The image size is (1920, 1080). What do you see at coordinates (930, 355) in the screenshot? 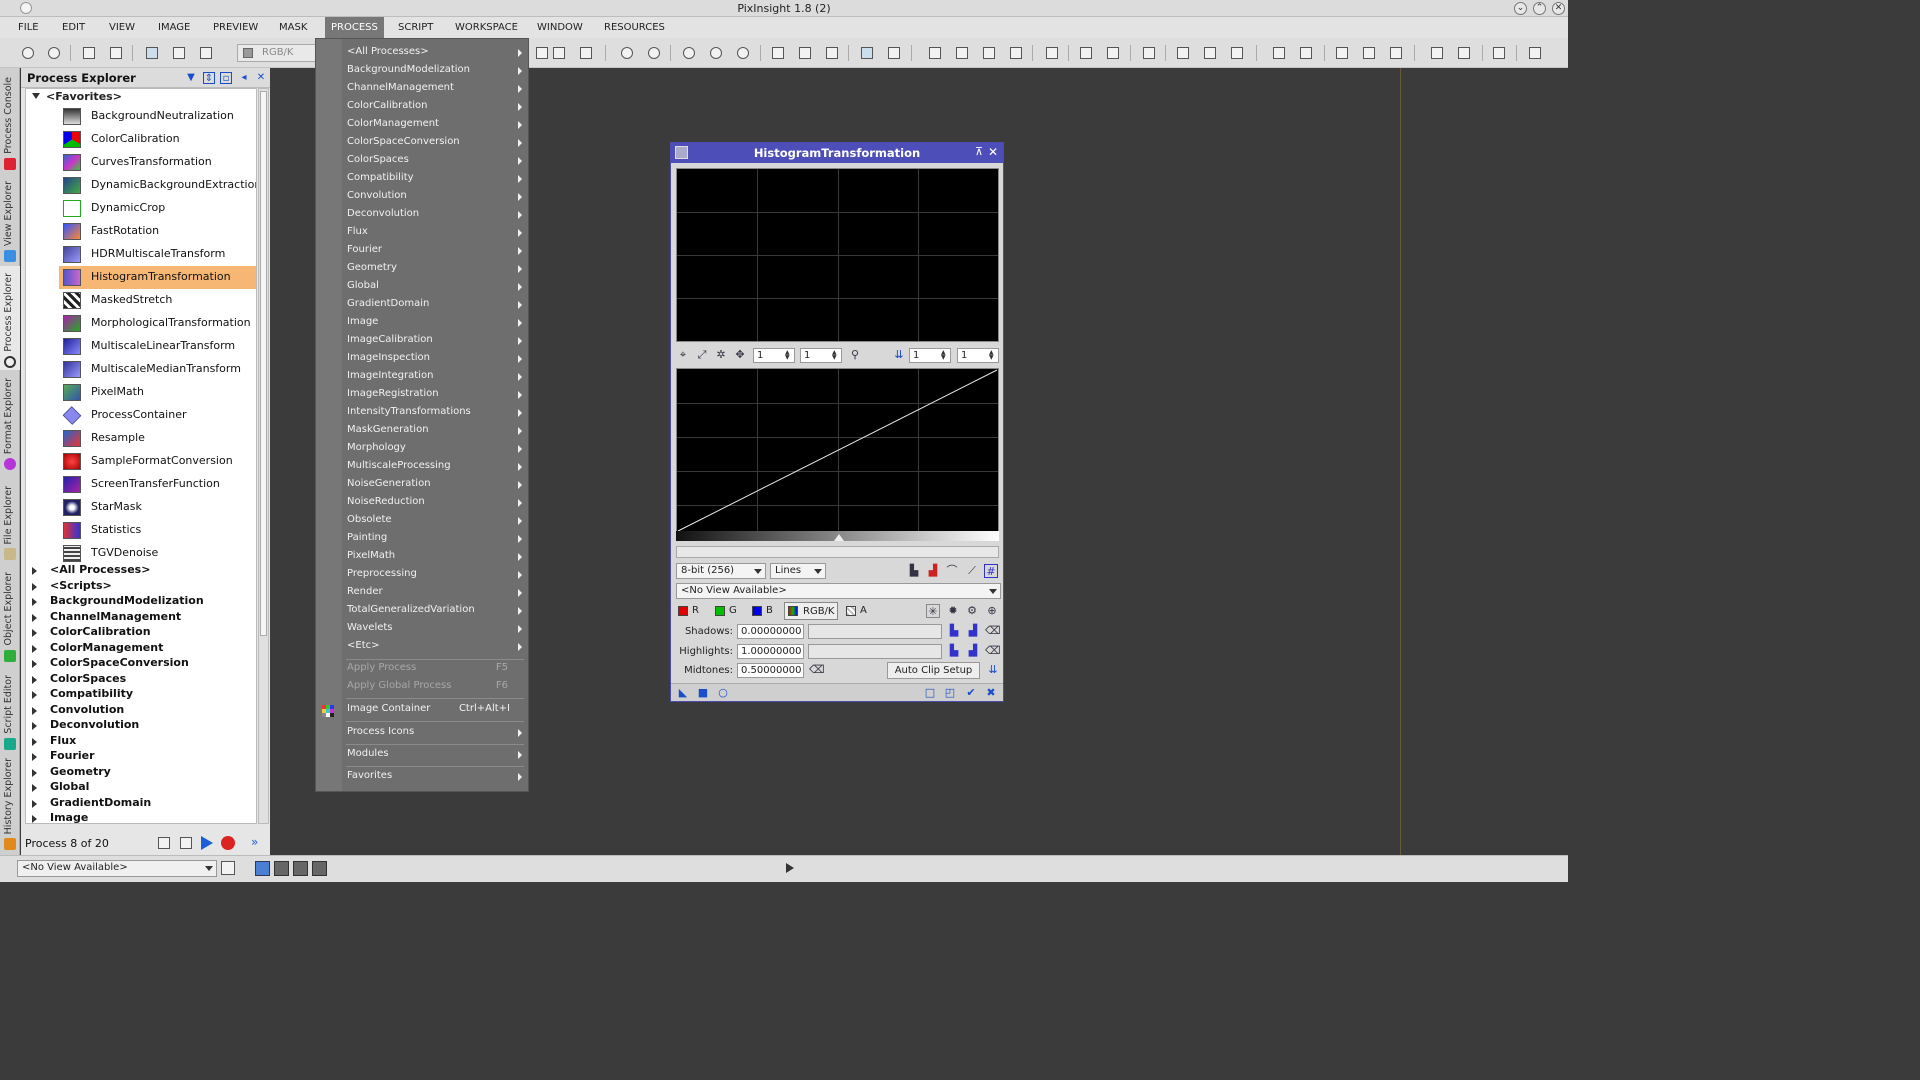
I see `output-horizontal-zoom-input: 1 ▲ ▼` at bounding box center [930, 355].